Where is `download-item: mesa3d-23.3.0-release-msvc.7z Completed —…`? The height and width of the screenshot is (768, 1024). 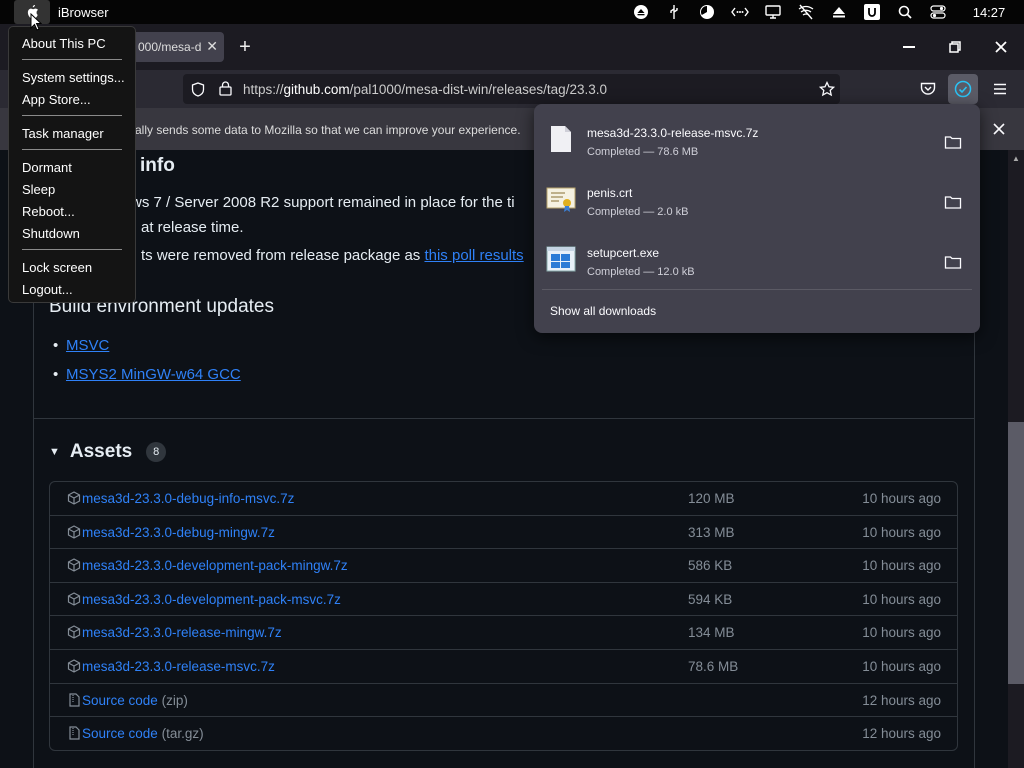 download-item: mesa3d-23.3.0-release-msvc.7z Completed —… is located at coordinates (757, 138).